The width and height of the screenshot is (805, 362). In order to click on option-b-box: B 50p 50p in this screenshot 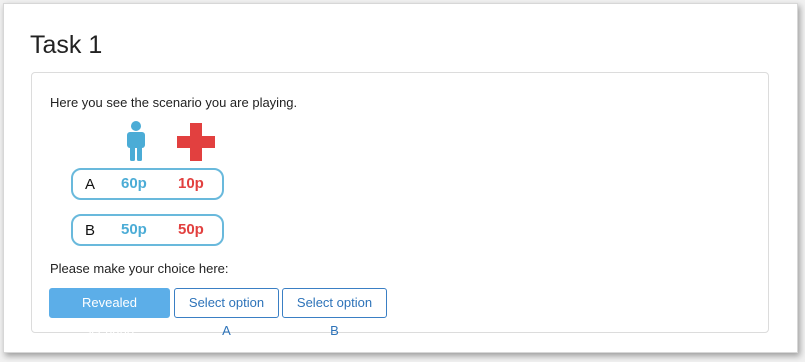, I will do `click(147, 230)`.